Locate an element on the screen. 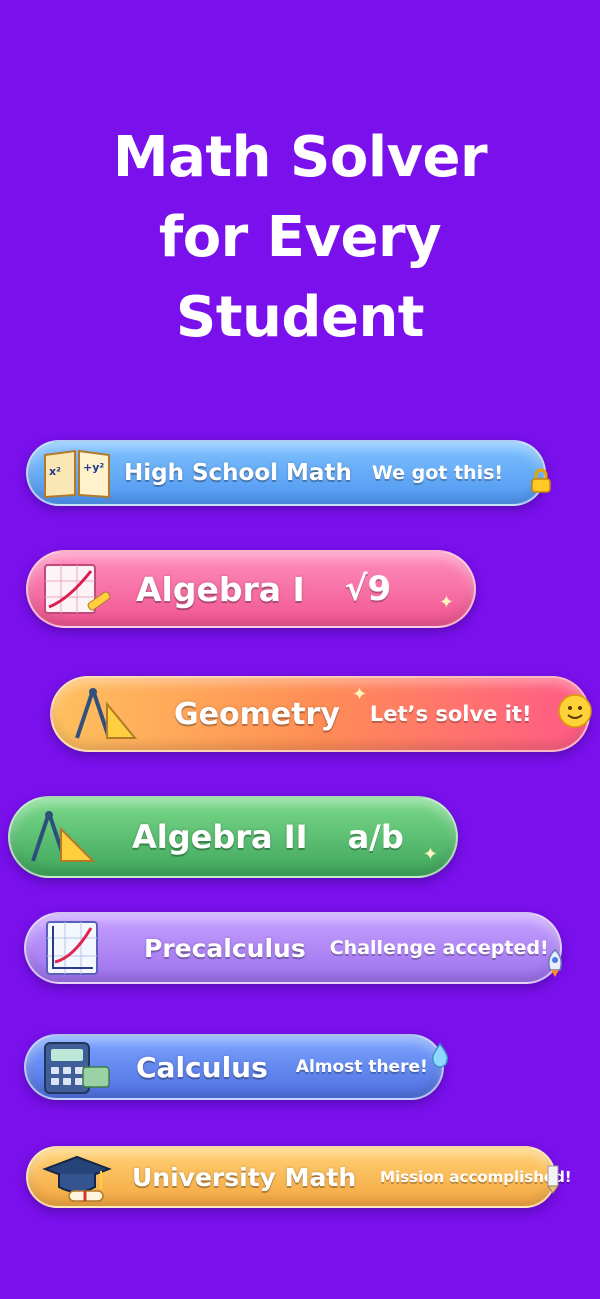 This screenshot has width=600, height=1299. level-tag: Mission accomplished! is located at coordinates (476, 1177).